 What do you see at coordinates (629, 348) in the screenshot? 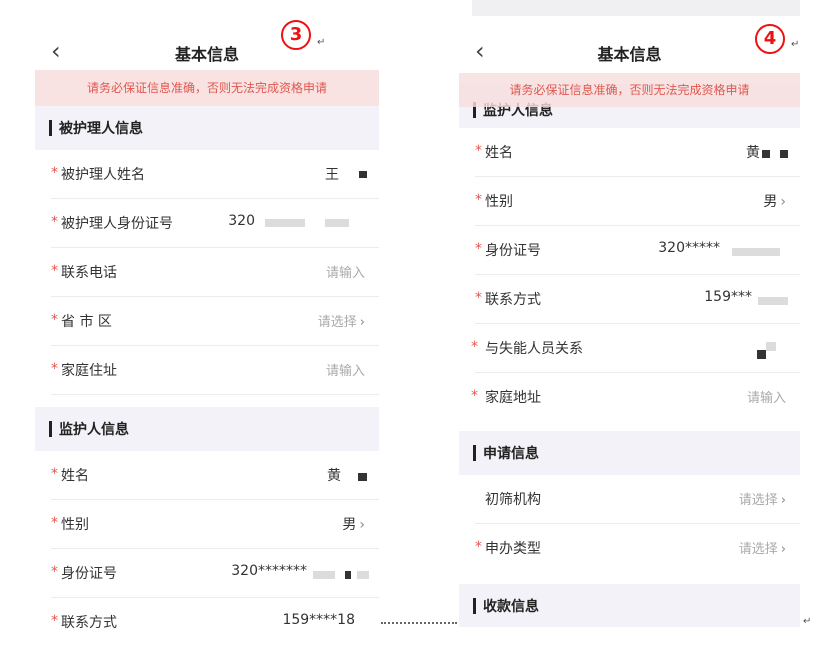
I see `field-relationship: * 与失能人员关系` at bounding box center [629, 348].